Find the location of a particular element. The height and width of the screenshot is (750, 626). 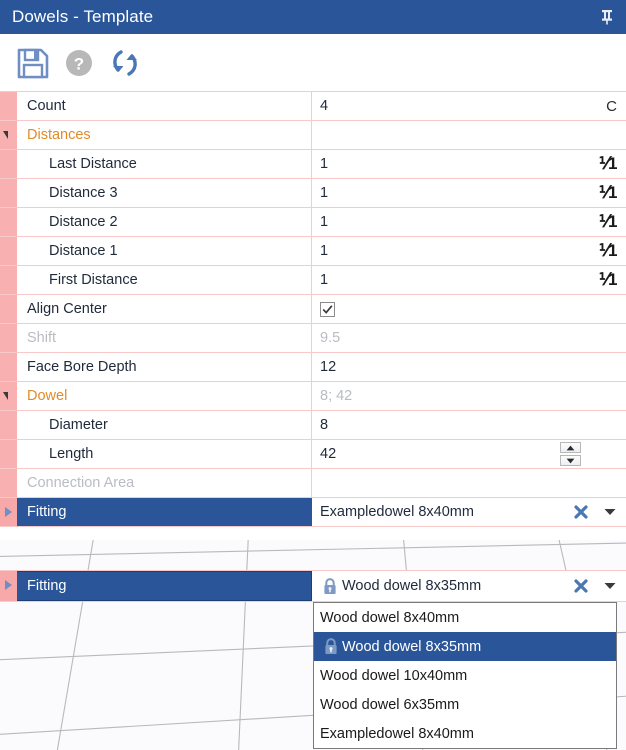

refresh-button is located at coordinates (125, 63).